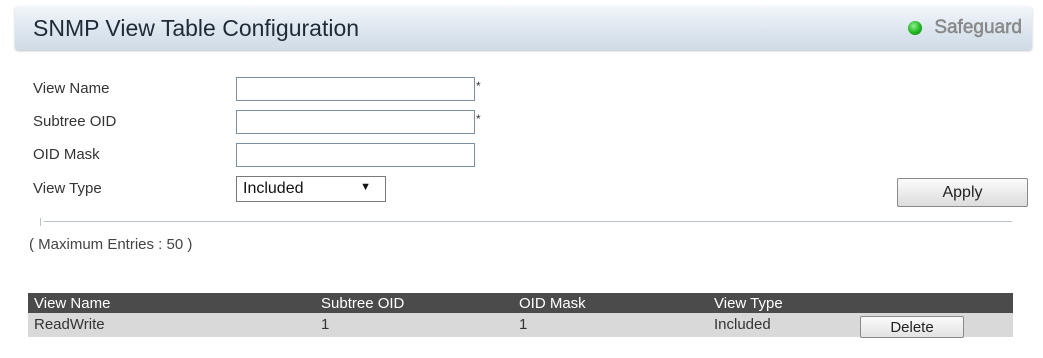 This screenshot has height=358, width=1043. I want to click on section-divider, so click(526, 222).